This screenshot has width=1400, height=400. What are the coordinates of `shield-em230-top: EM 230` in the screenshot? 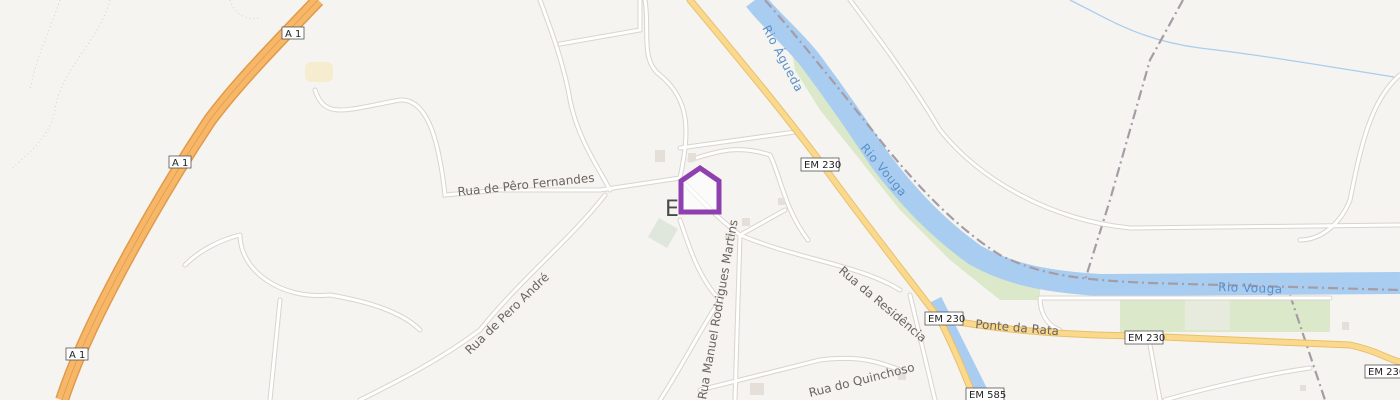 It's located at (820, 164).